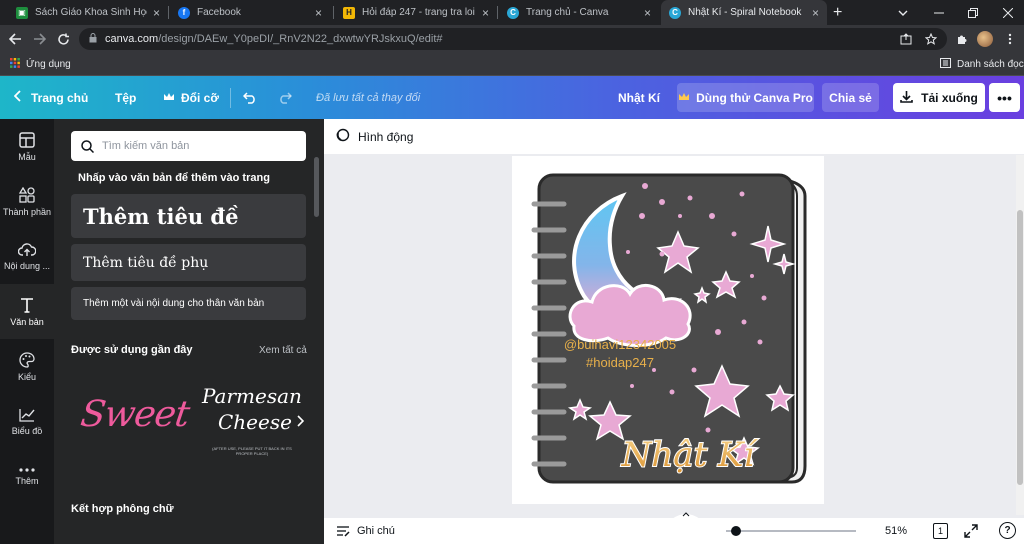 This screenshot has height=544, width=1024. I want to click on font-sweet-text: Sweet, so click(135, 414).